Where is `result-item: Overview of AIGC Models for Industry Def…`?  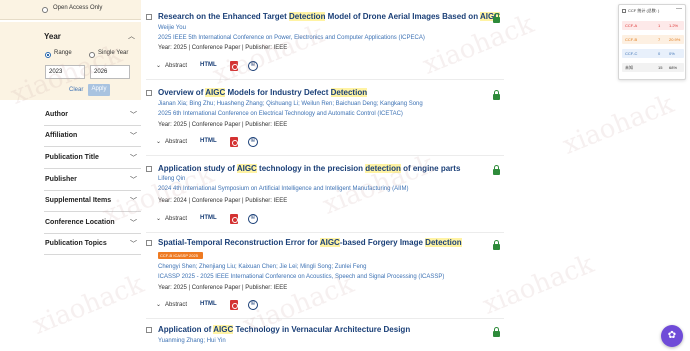
result-item: Overview of AIGC Models for Industry Def… is located at coordinates (326, 123).